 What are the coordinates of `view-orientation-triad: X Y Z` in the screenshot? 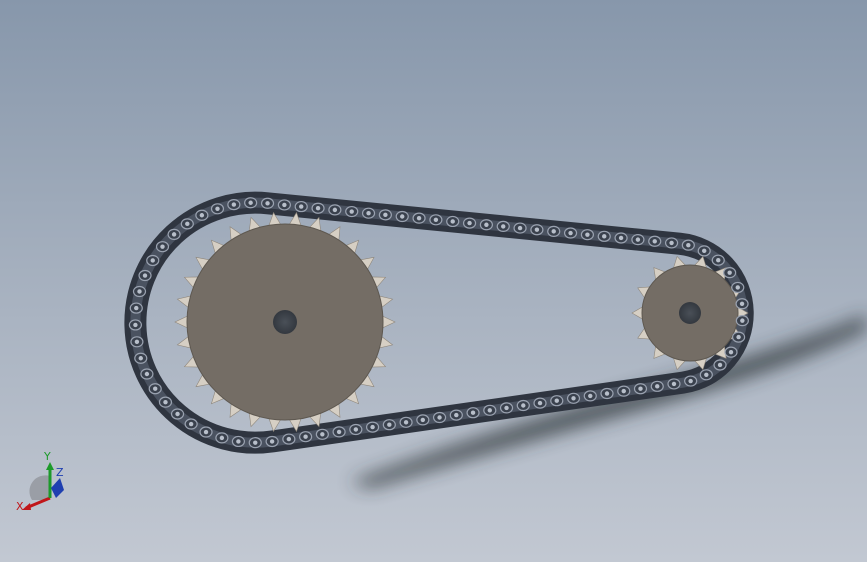 It's located at (44, 483).